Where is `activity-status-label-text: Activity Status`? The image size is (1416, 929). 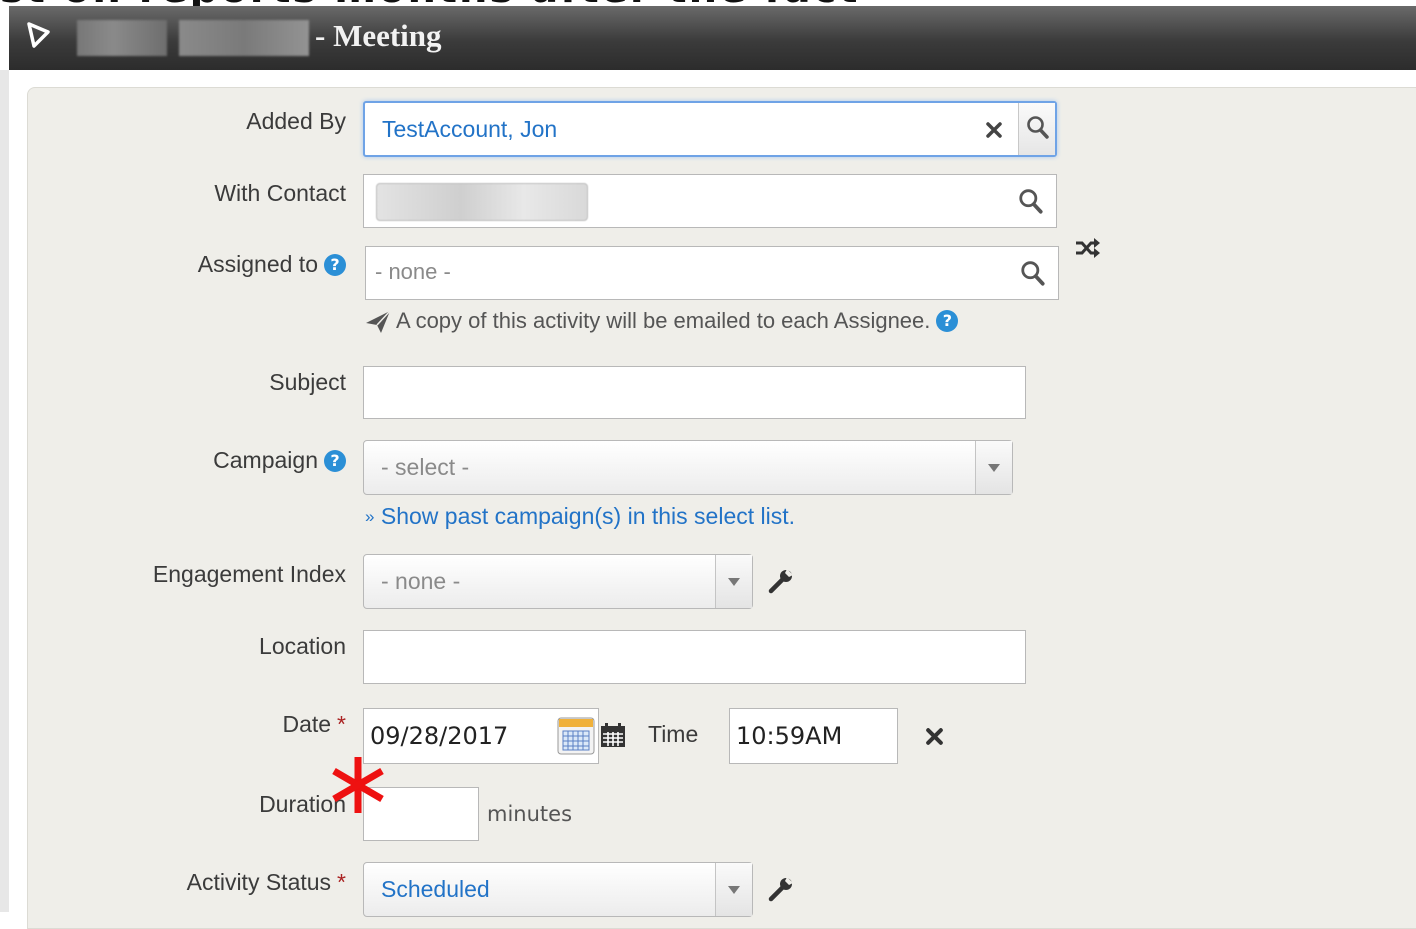 activity-status-label-text: Activity Status is located at coordinates (259, 882).